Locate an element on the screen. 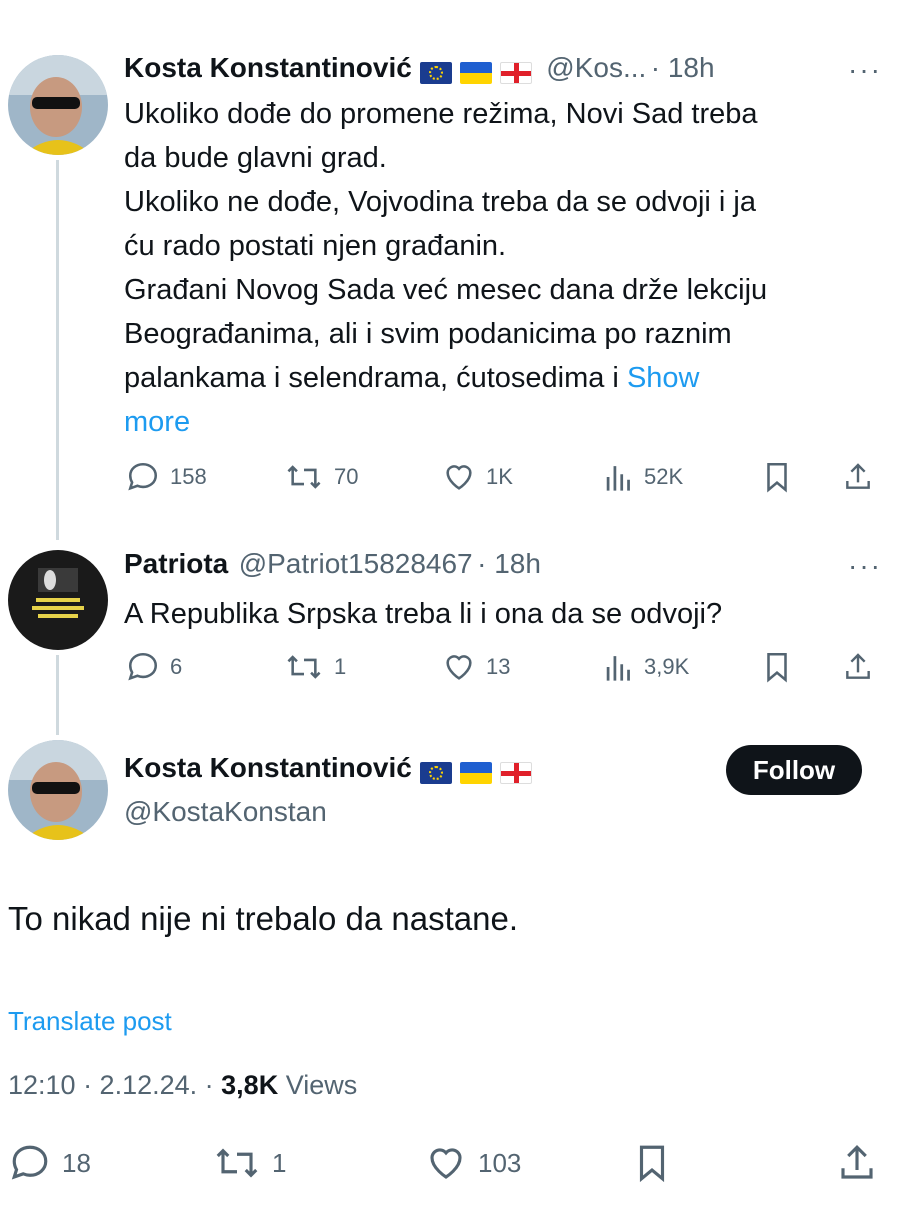 The width and height of the screenshot is (900, 1207). views-button: 3,9K is located at coordinates (646, 667).